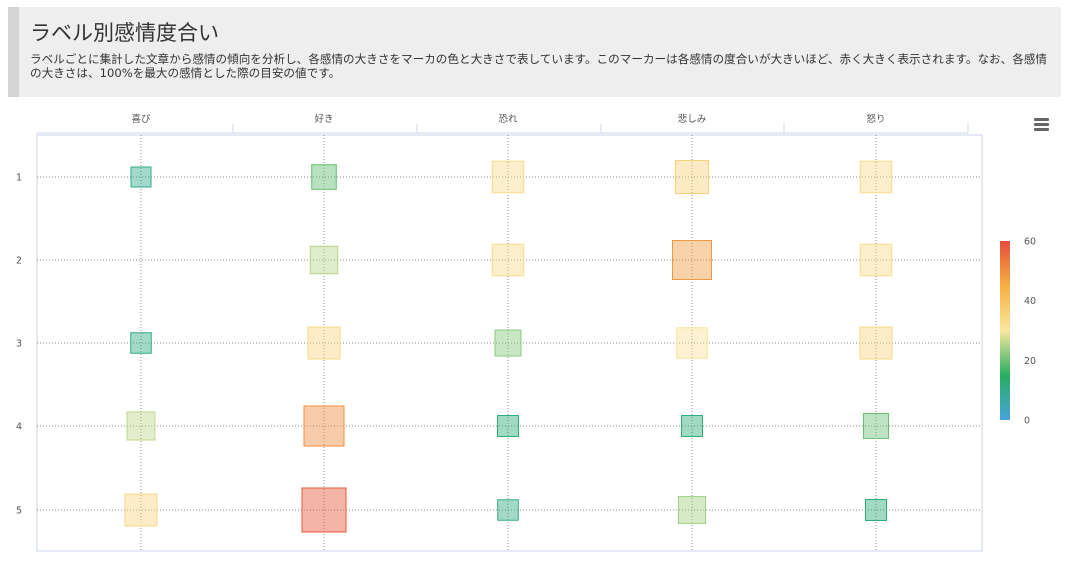 The image size is (1068, 564). What do you see at coordinates (324, 426) in the screenshot?
I see `heat-marker: 50` at bounding box center [324, 426].